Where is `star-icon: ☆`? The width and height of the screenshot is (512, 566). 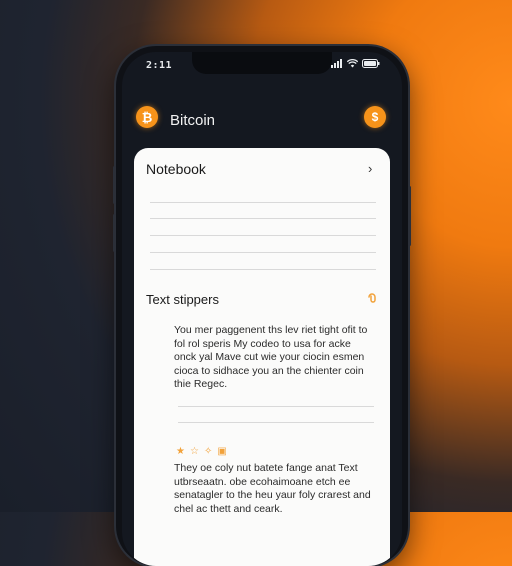 star-icon: ☆ is located at coordinates (194, 451).